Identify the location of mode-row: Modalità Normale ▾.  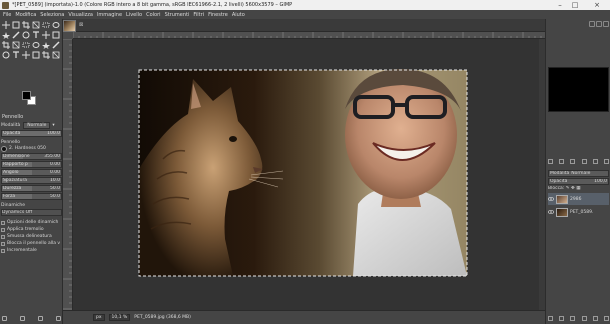
(31, 125).